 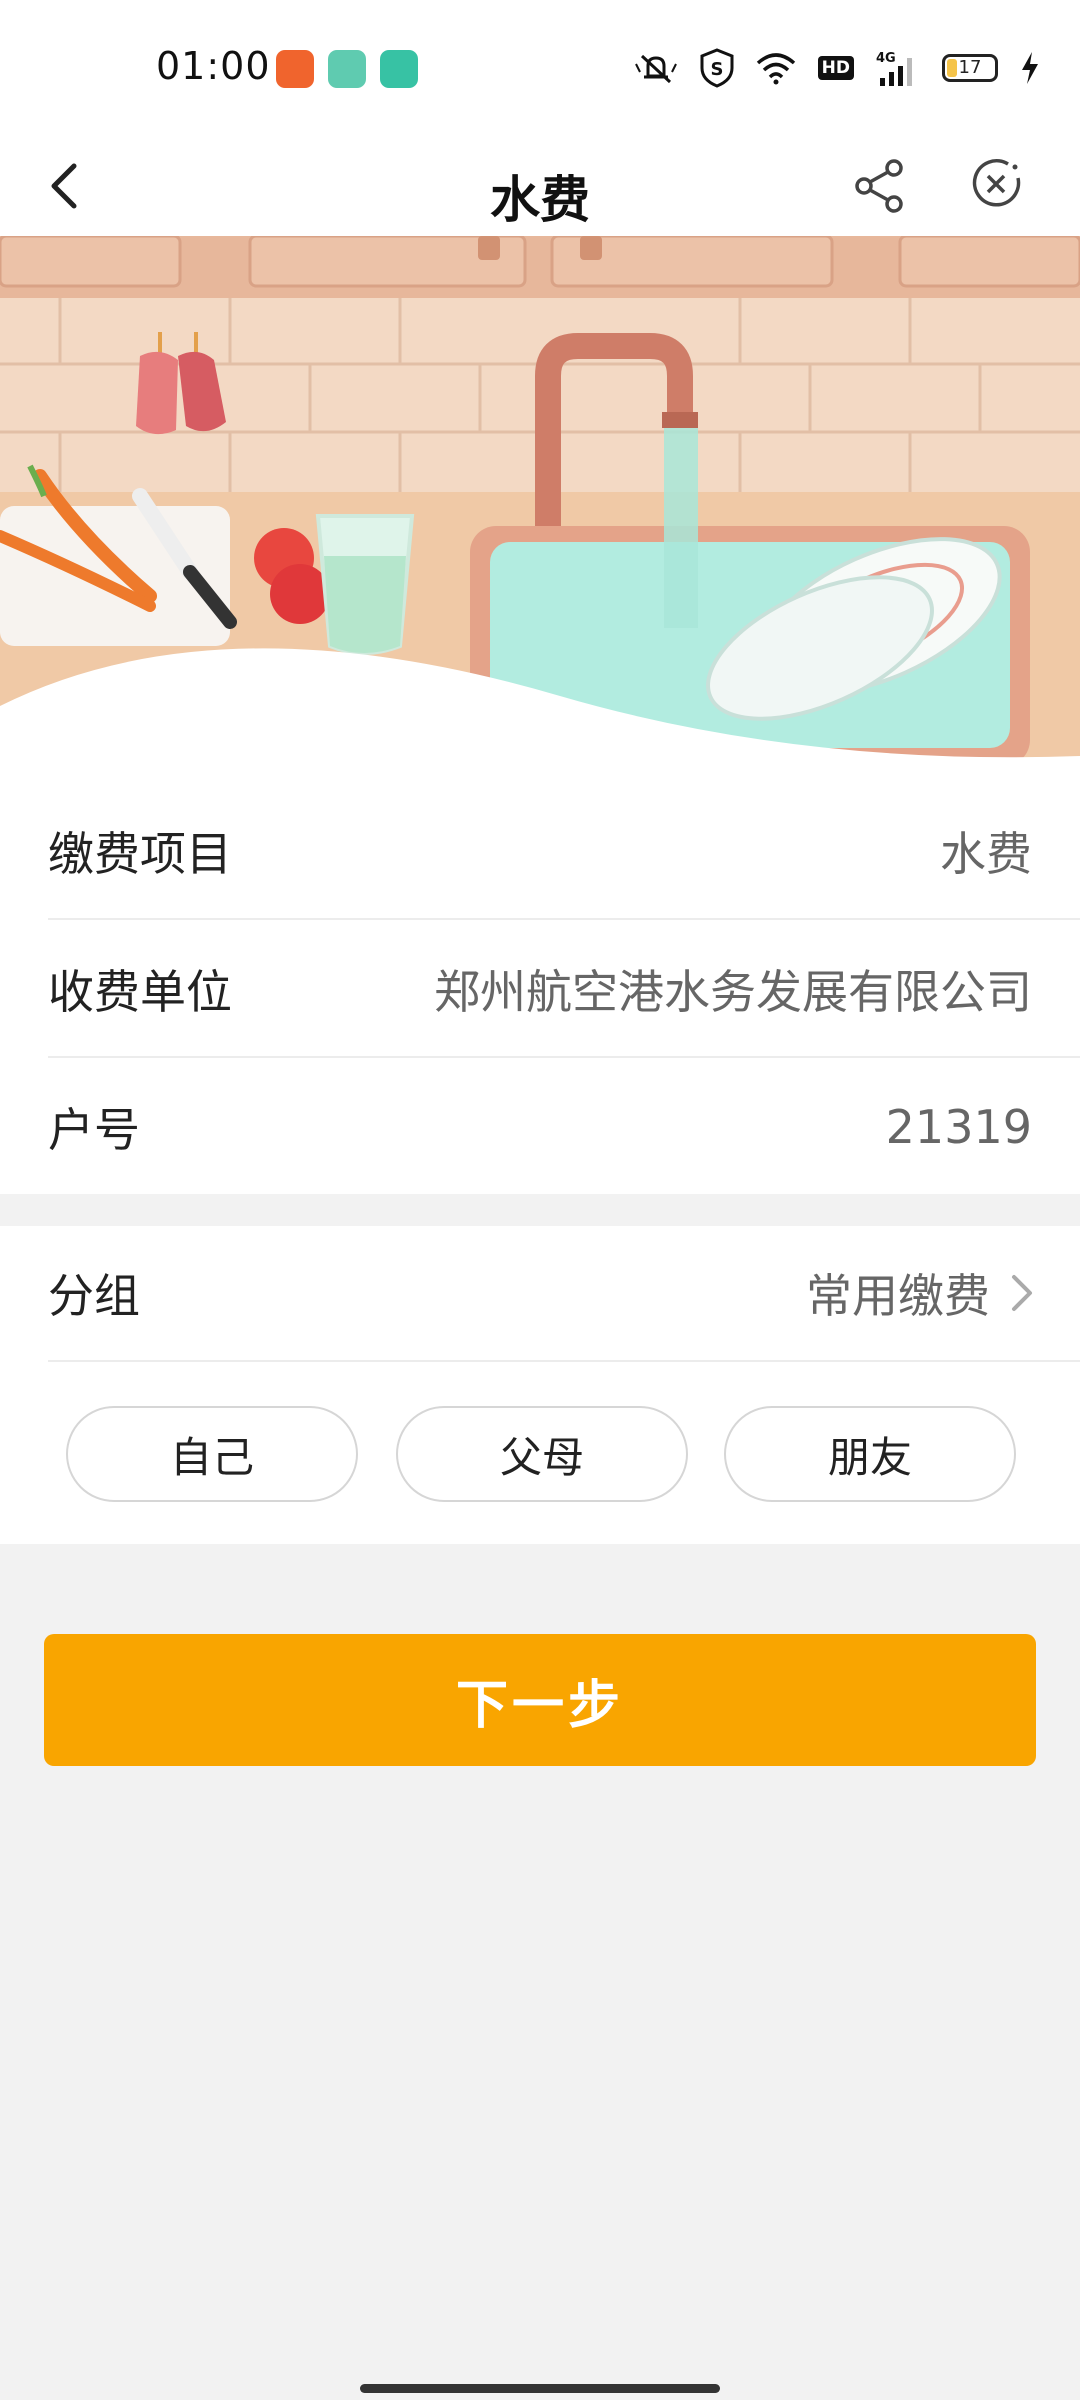 I want to click on multitask-app-icon, so click(x=347, y=69).